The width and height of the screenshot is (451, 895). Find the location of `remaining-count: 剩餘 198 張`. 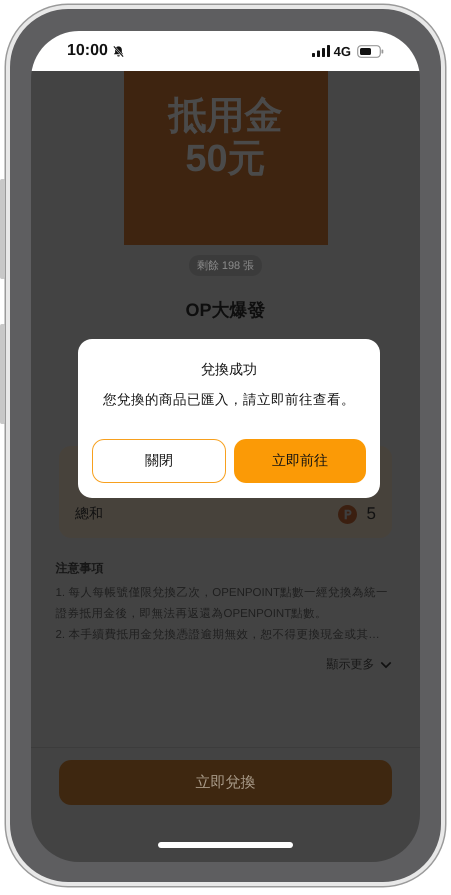

remaining-count: 剩餘 198 張 is located at coordinates (225, 265).